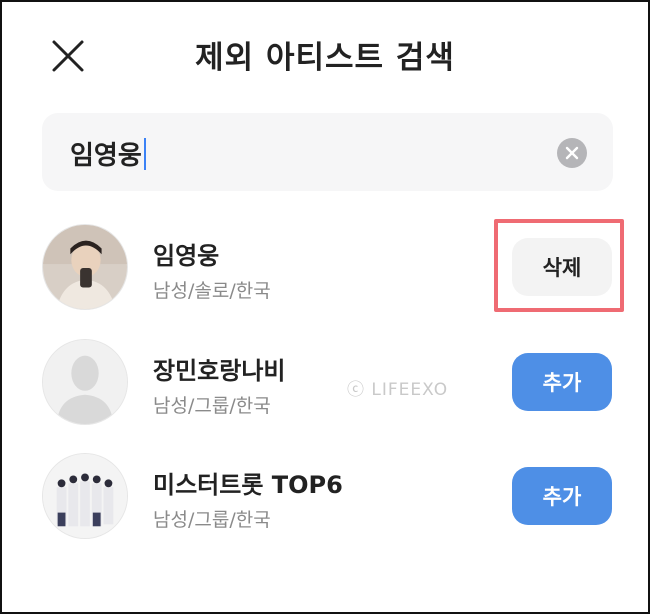 Image resolution: width=650 pixels, height=614 pixels. I want to click on search-field: 임영웅, so click(108, 153).